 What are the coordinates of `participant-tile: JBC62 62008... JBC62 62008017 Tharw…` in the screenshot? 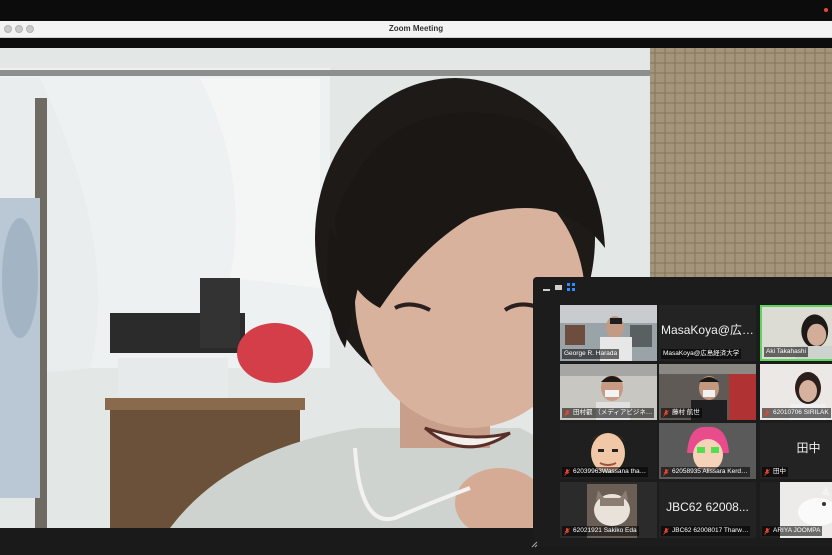 It's located at (707, 510).